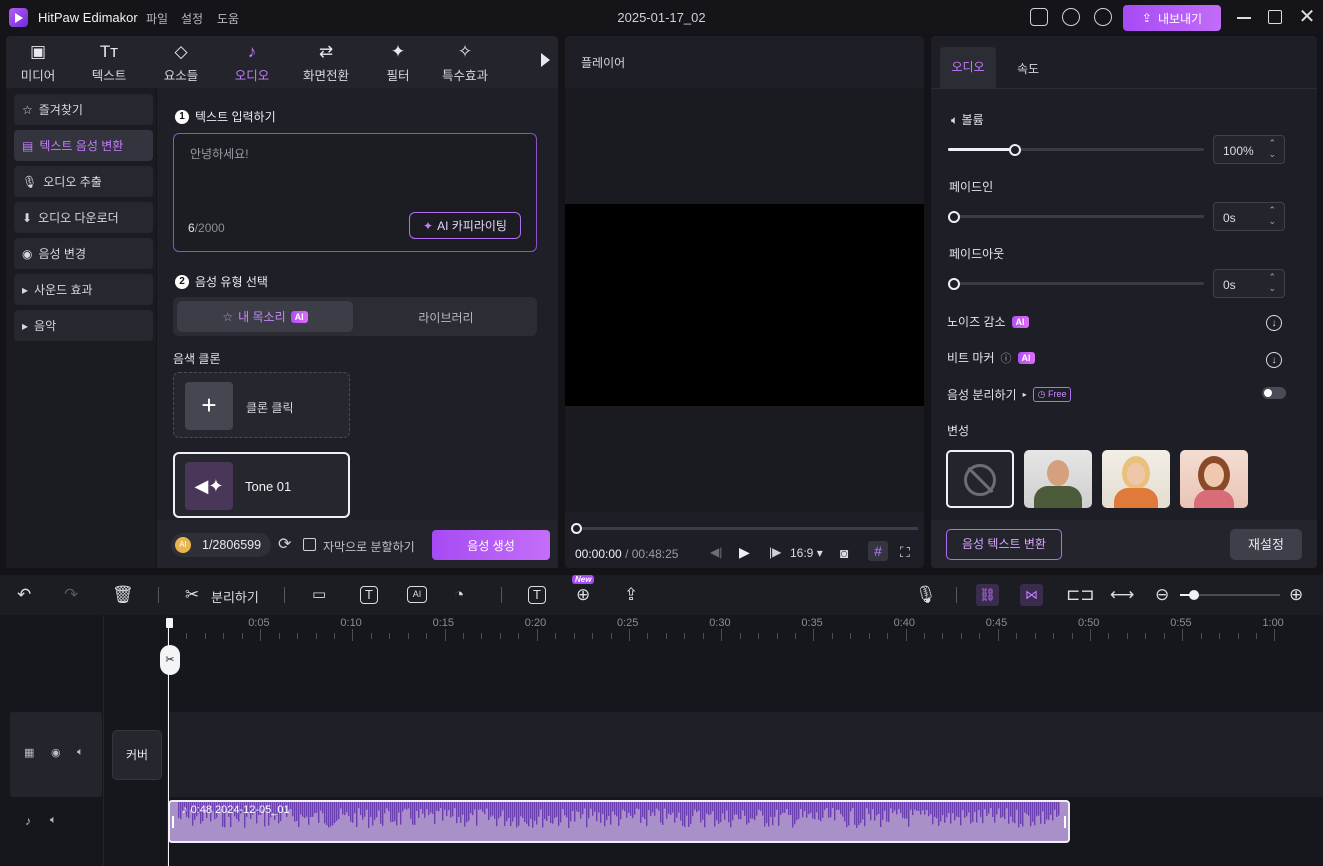 The height and width of the screenshot is (866, 1323). Describe the element at coordinates (716, 552) in the screenshot. I see `prev-frame-icon: ◀︎|` at that location.